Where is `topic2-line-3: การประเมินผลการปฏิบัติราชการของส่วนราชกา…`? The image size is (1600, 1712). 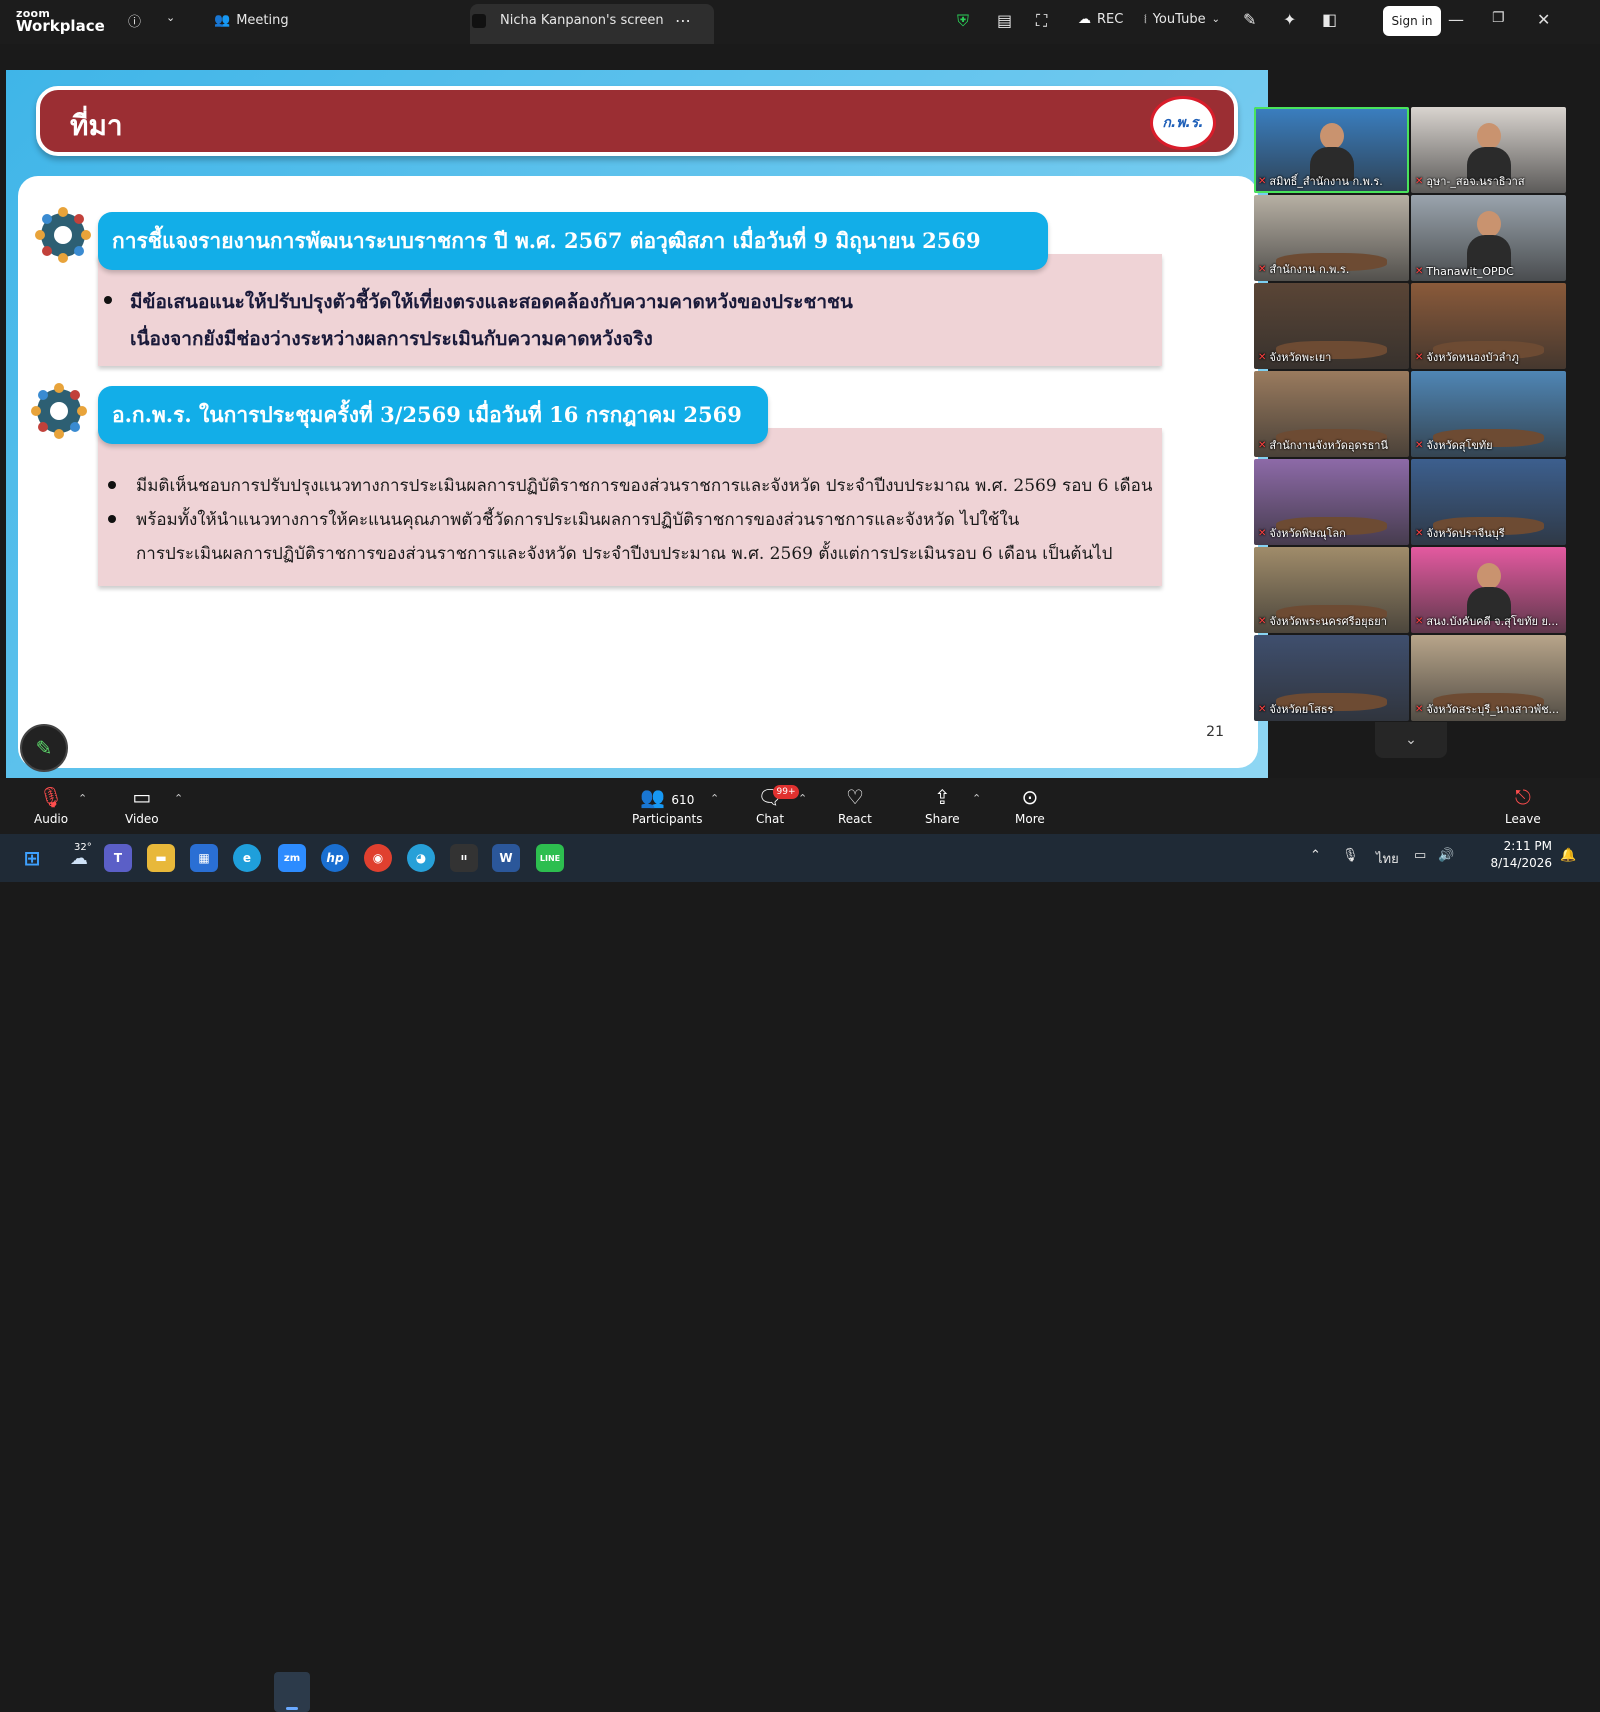
topic2-line-3: การประเมินผลการปฏิบัติราชการของส่วนราชกา… is located at coordinates (624, 554).